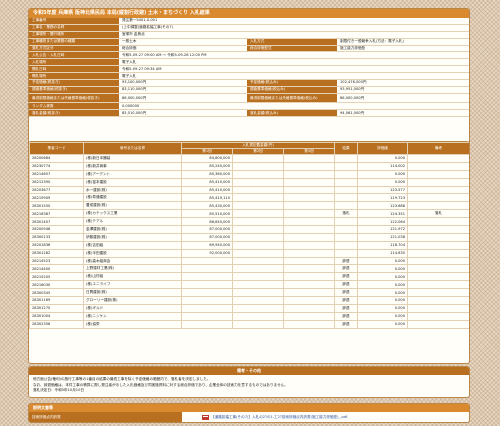 The height and width of the screenshot is (426, 500). Describe the element at coordinates (132, 206) in the screenshot. I see `cell-name: 豊成建設(株)` at that location.